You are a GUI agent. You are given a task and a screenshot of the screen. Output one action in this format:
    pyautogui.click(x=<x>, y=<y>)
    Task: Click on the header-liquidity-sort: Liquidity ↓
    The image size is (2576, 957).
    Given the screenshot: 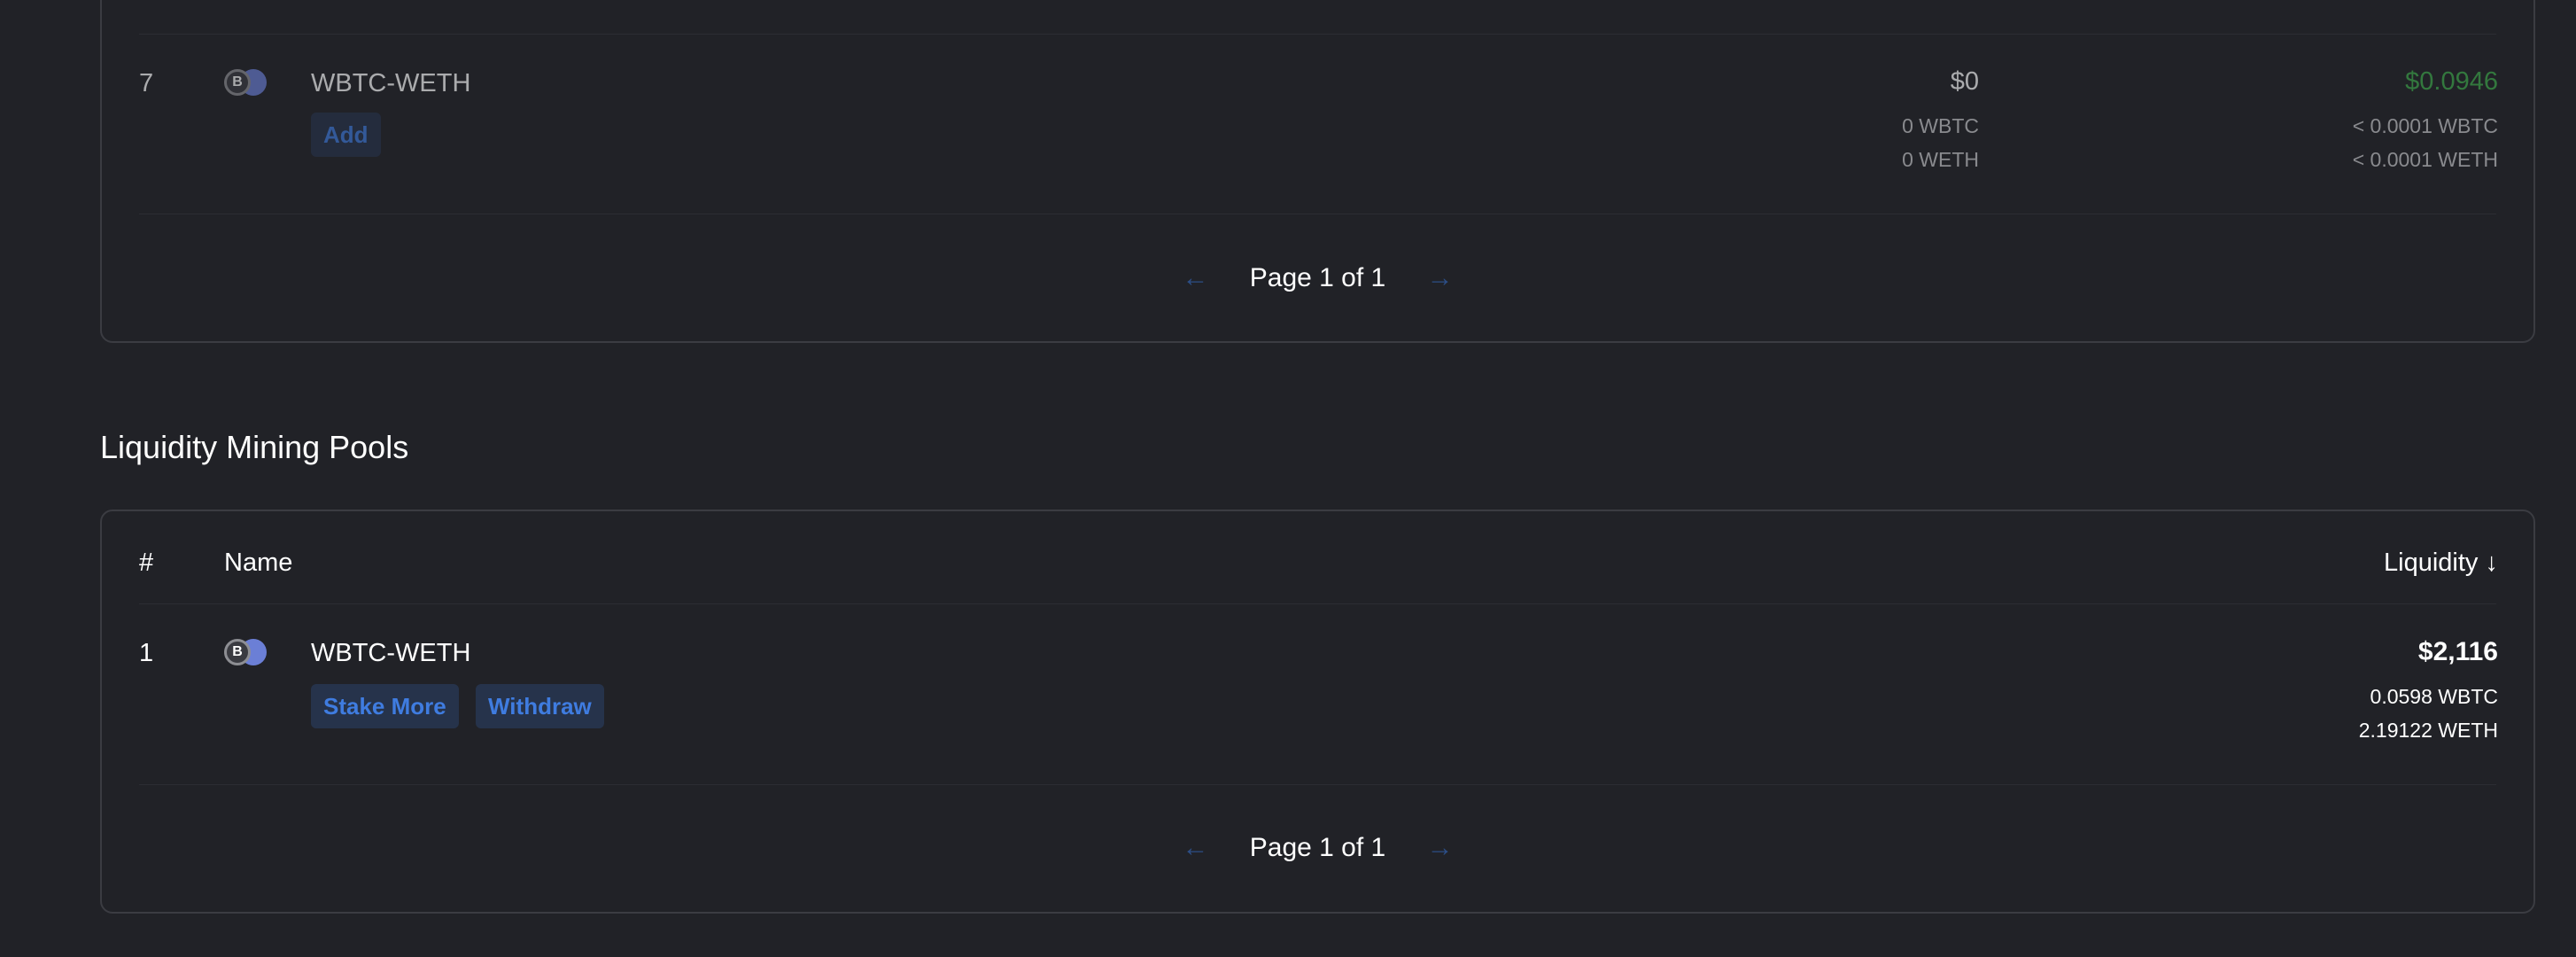 What is the action you would take?
    pyautogui.click(x=2441, y=563)
    